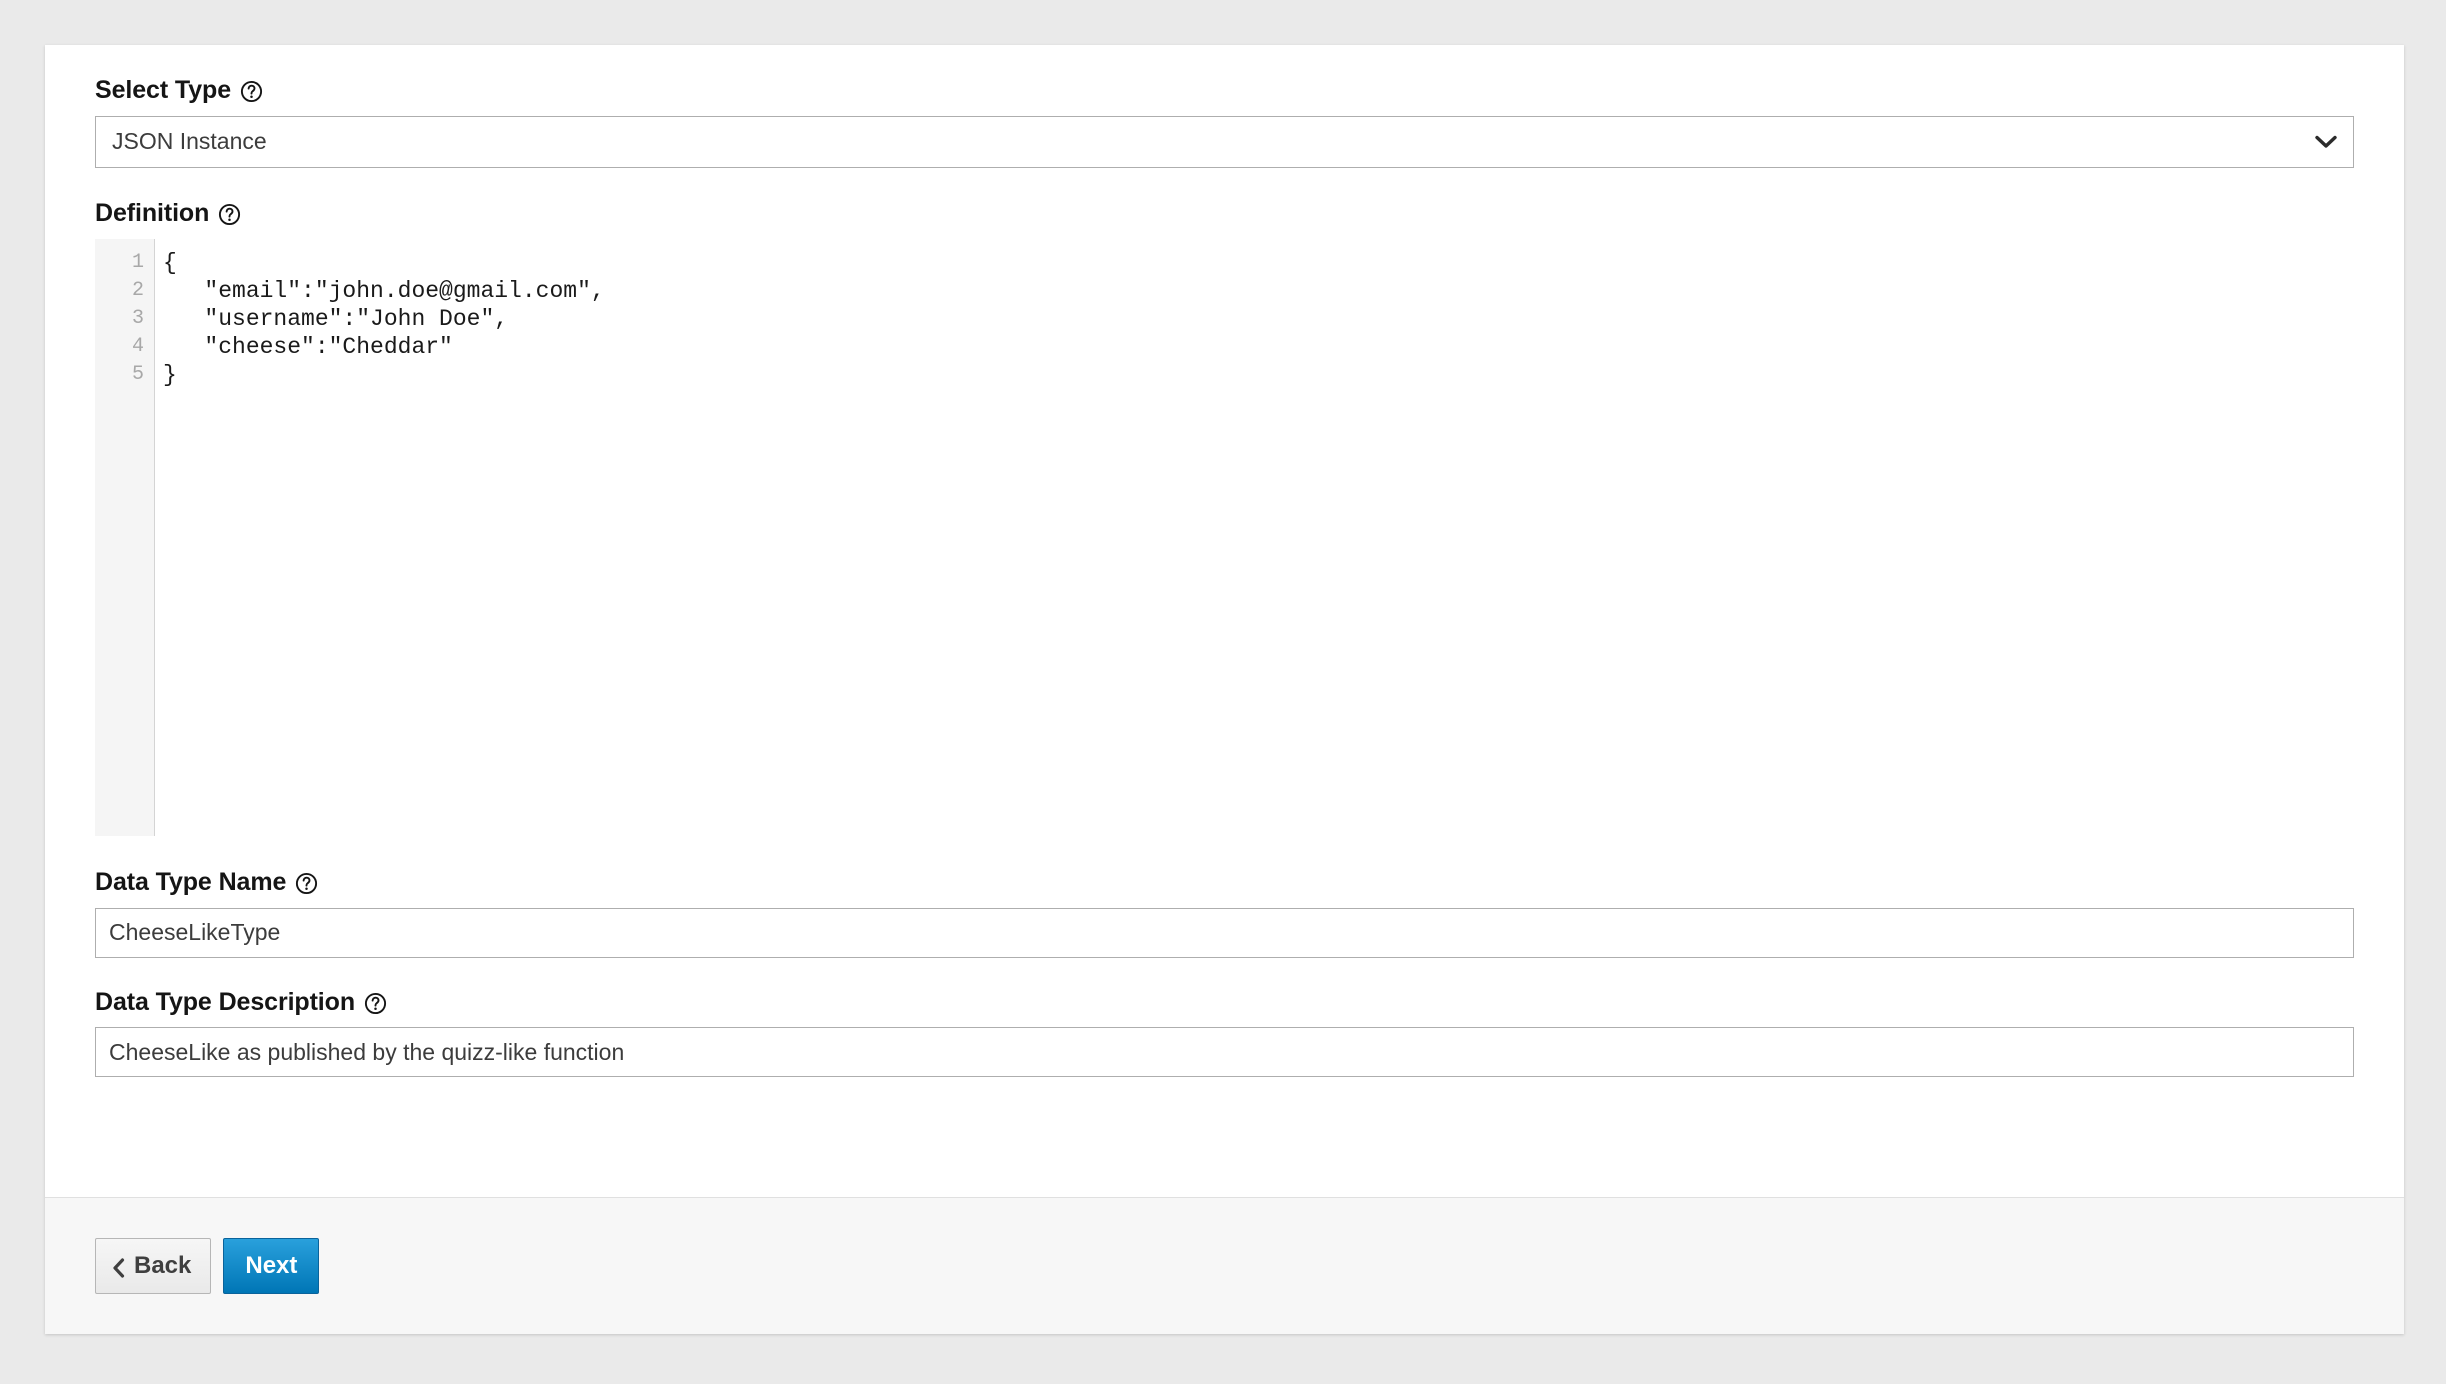 The image size is (2446, 1384). I want to click on data-type-description-label-text: Data Type Description, so click(225, 1001).